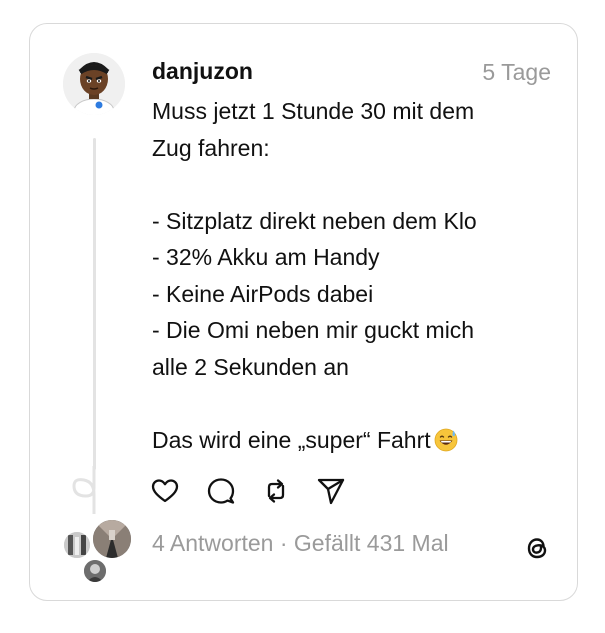 This screenshot has height=633, width=605. Describe the element at coordinates (314, 220) in the screenshot. I see `post-line: - Sitzplatz direkt neben dem Klo` at that location.